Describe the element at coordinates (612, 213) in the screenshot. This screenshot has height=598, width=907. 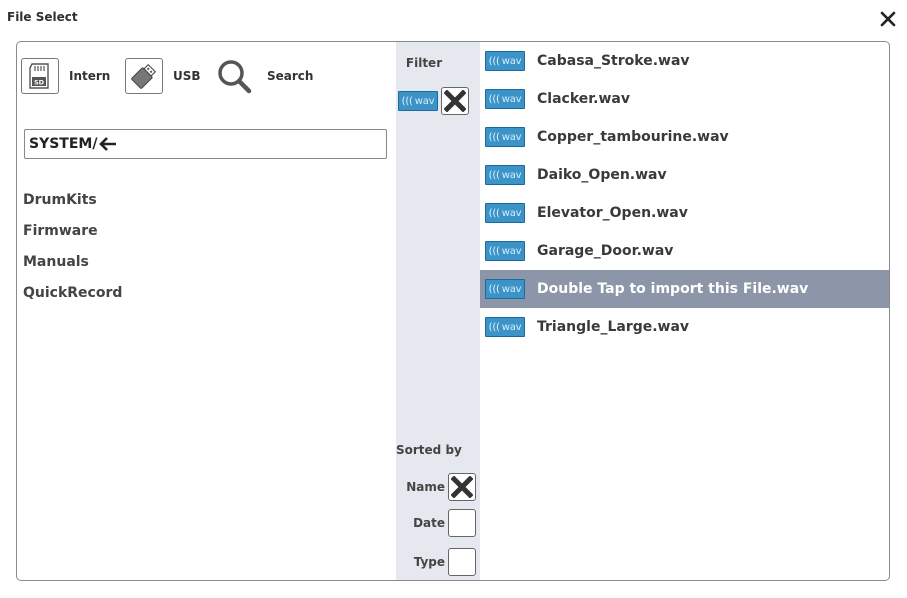
I see `file-name: Elevator_Open.wav` at that location.